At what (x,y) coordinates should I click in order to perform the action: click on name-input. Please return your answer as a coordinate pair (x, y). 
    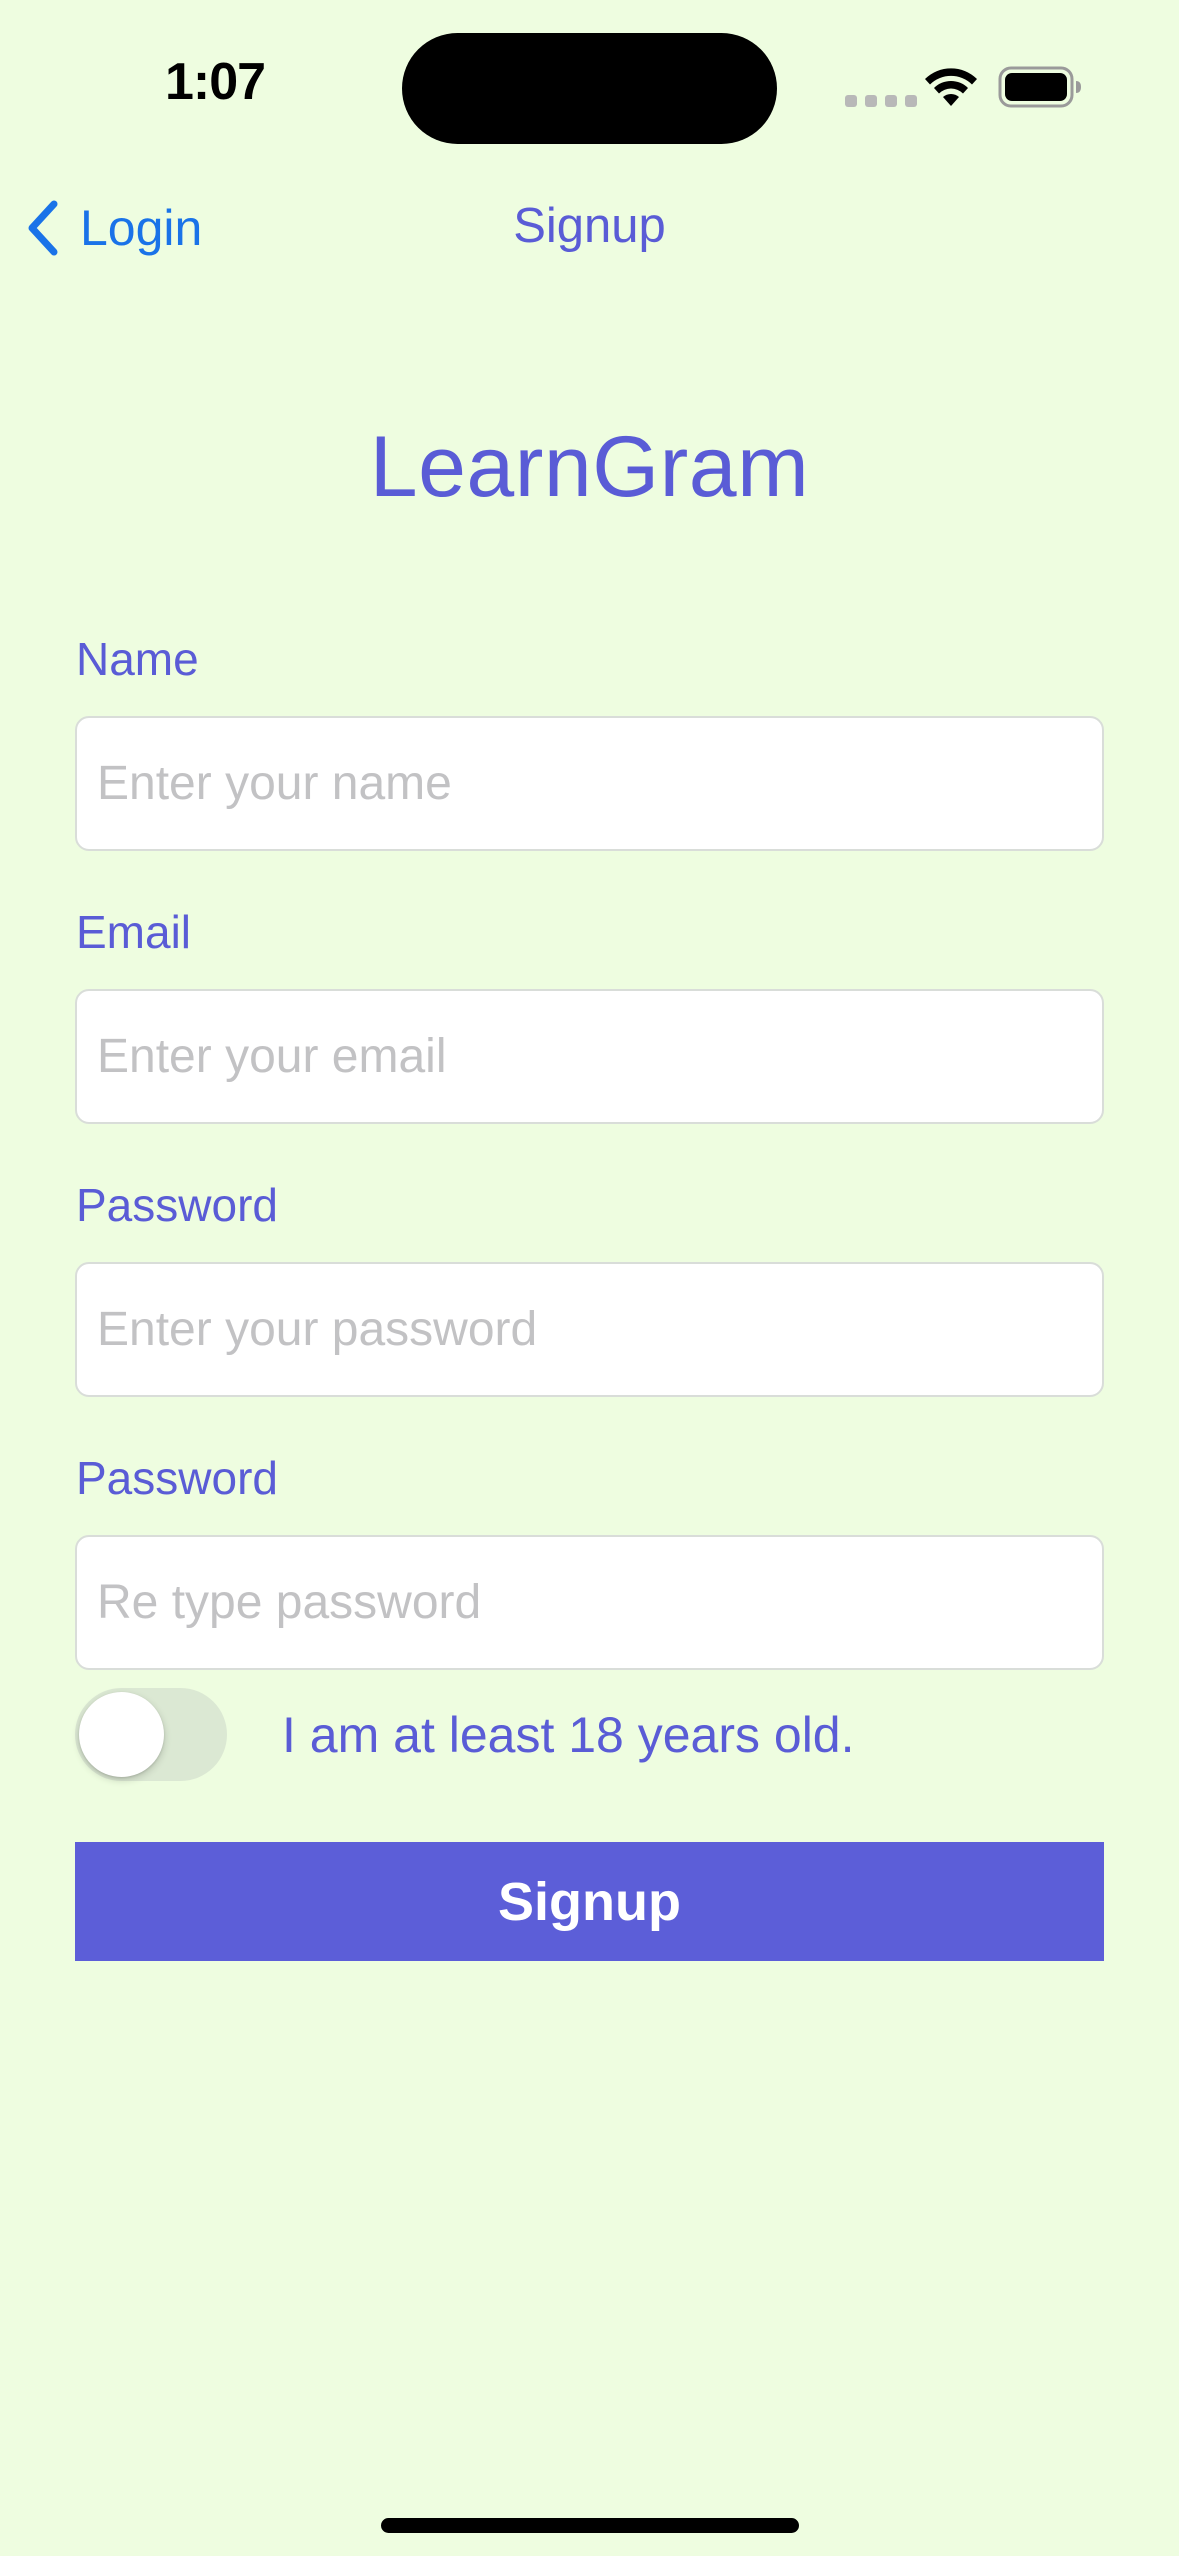
    Looking at the image, I should click on (589, 783).